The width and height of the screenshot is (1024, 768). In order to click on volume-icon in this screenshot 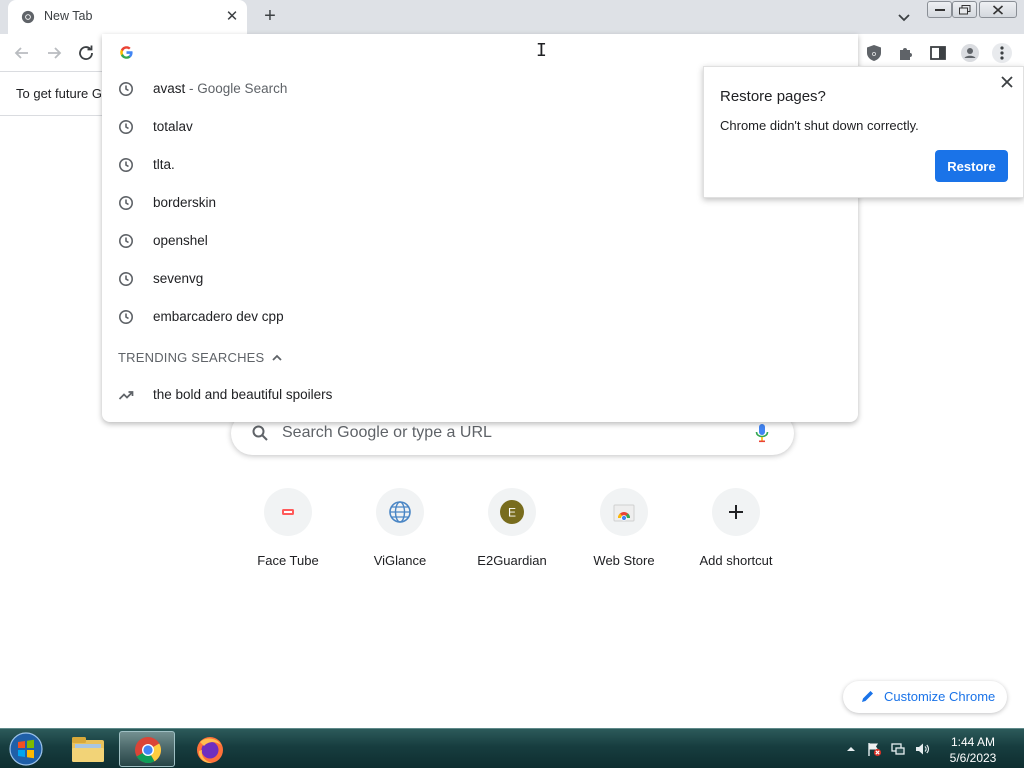, I will do `click(922, 749)`.